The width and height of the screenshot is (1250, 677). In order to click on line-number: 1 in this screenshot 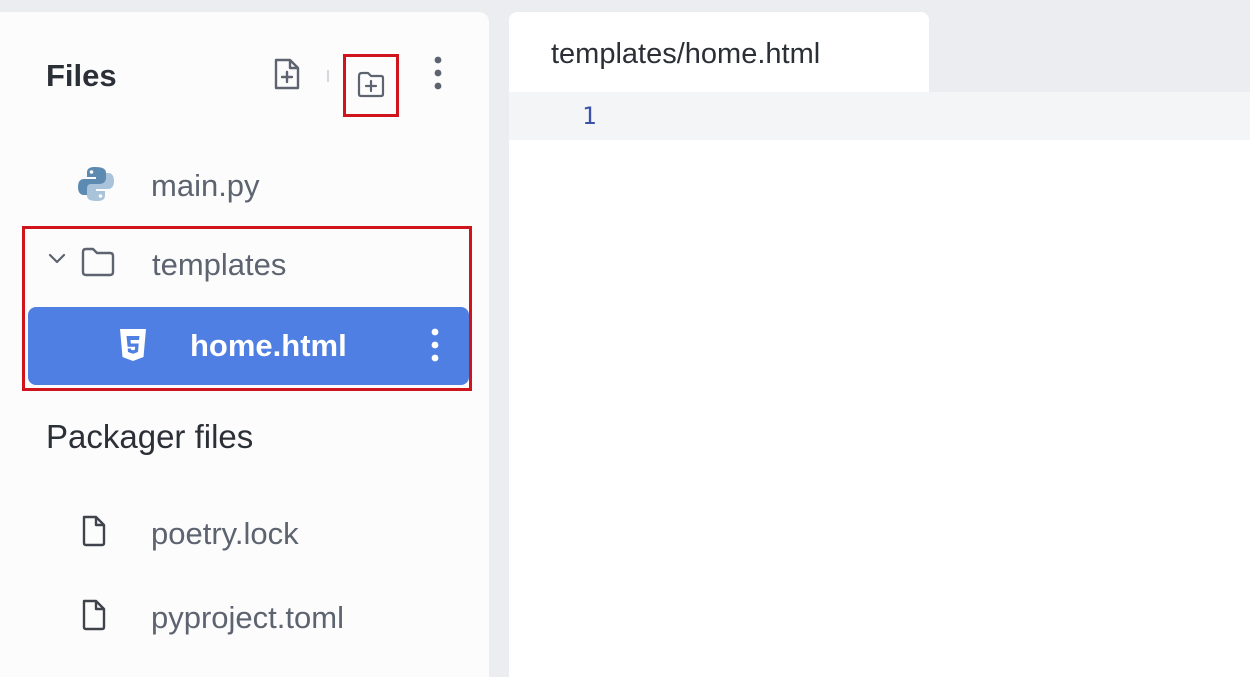, I will do `click(589, 116)`.